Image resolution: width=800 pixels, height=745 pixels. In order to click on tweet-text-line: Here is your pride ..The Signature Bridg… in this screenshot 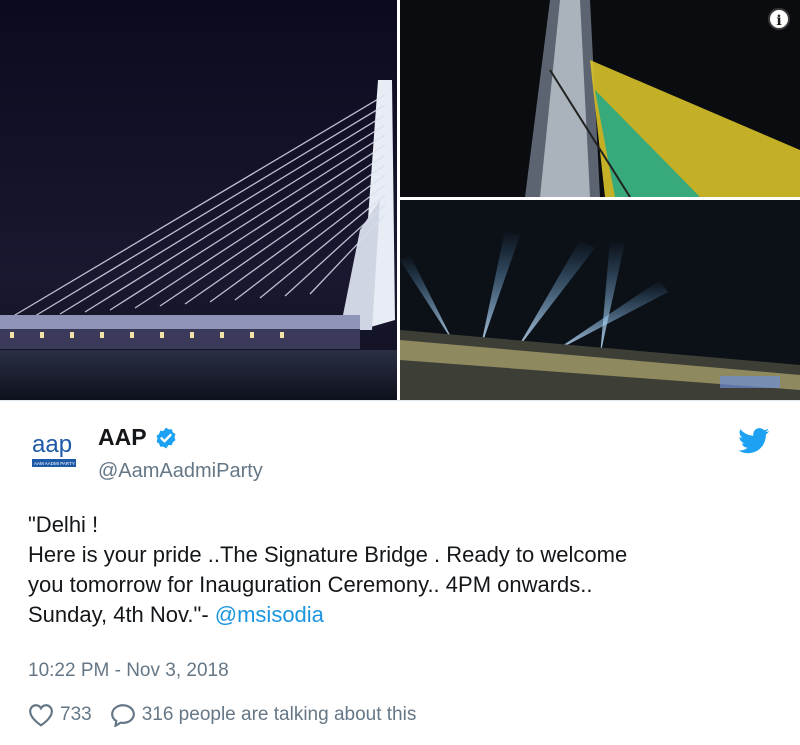, I will do `click(328, 554)`.